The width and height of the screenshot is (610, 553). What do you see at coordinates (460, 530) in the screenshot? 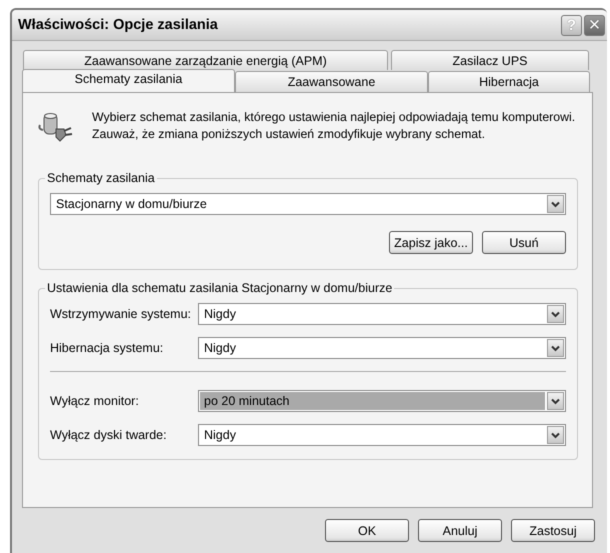
I see `dialog-button: Anuluj` at bounding box center [460, 530].